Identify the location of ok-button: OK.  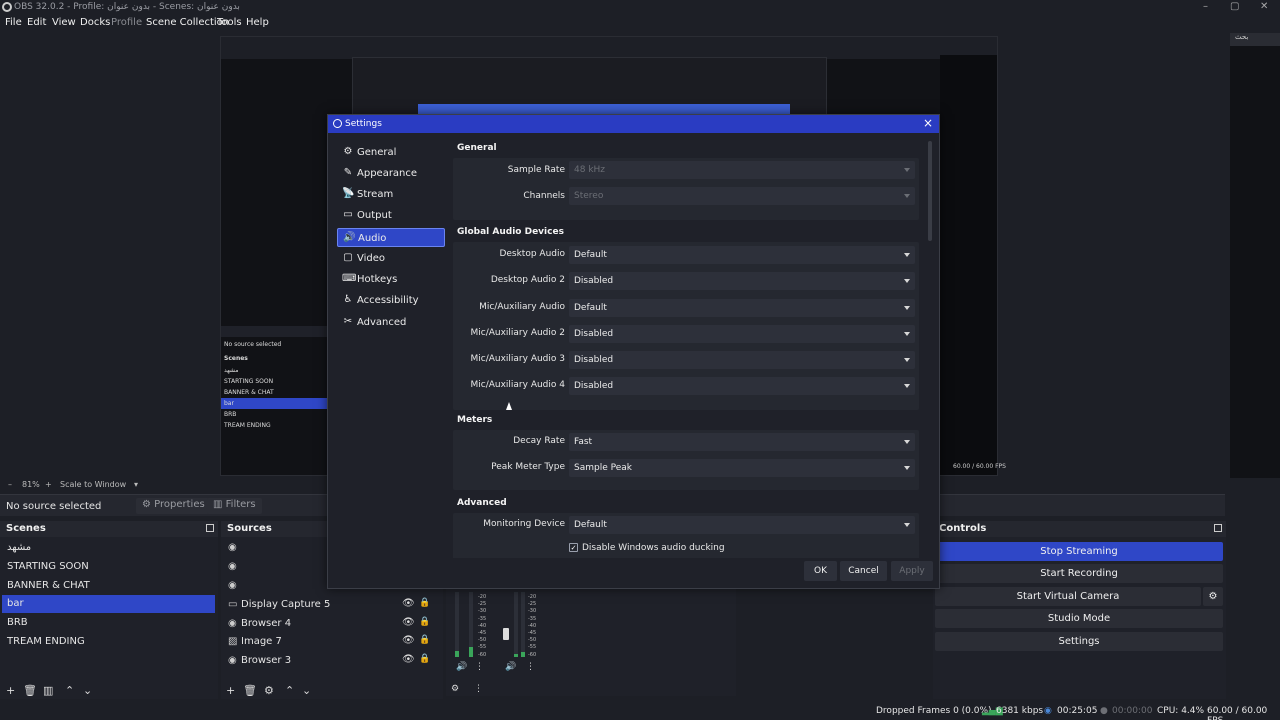
(820, 571).